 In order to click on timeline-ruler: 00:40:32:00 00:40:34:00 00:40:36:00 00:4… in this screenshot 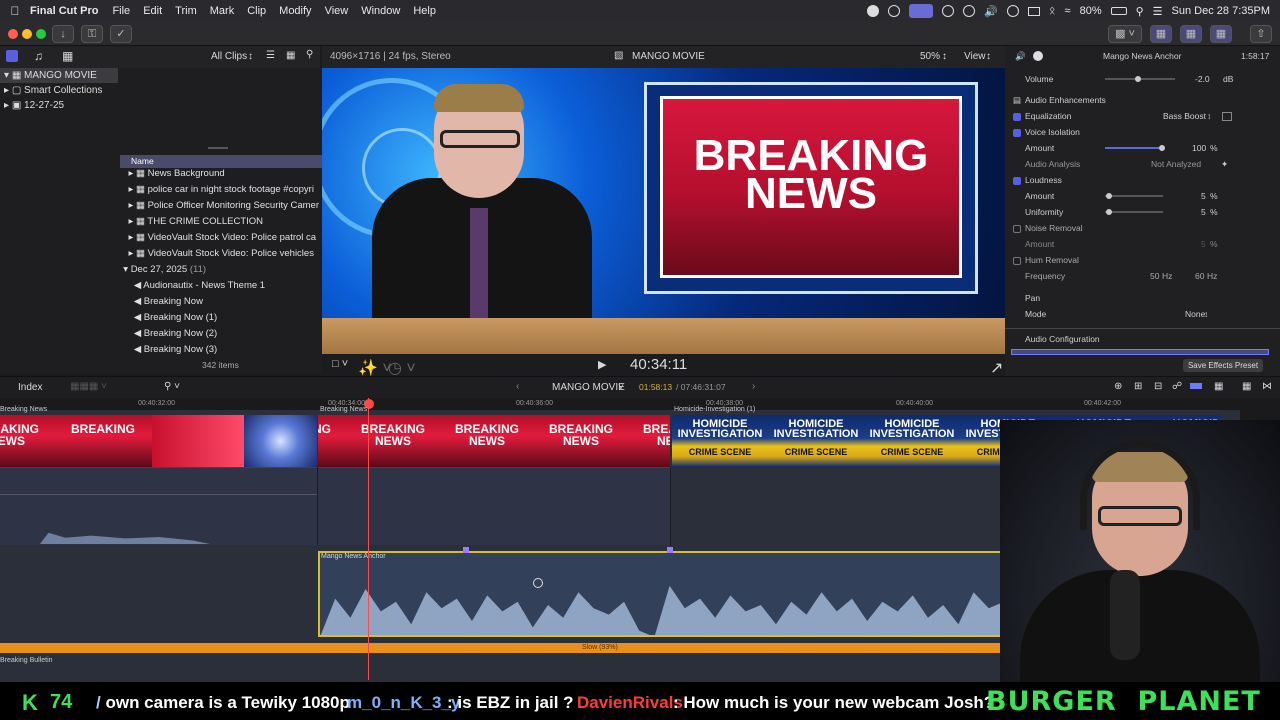, I will do `click(620, 404)`.